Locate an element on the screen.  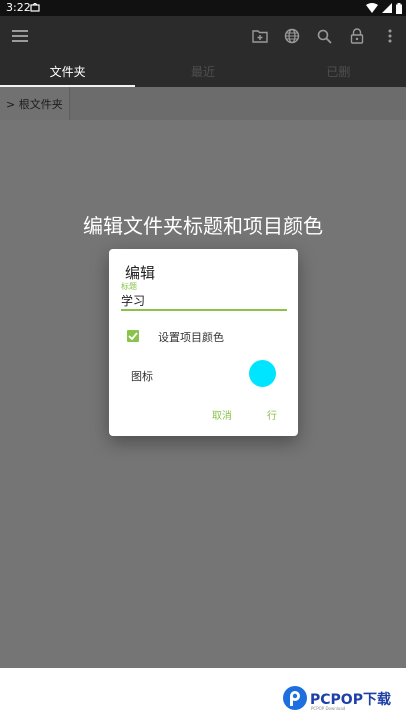
battery-icon is located at coordinates (399, 8).